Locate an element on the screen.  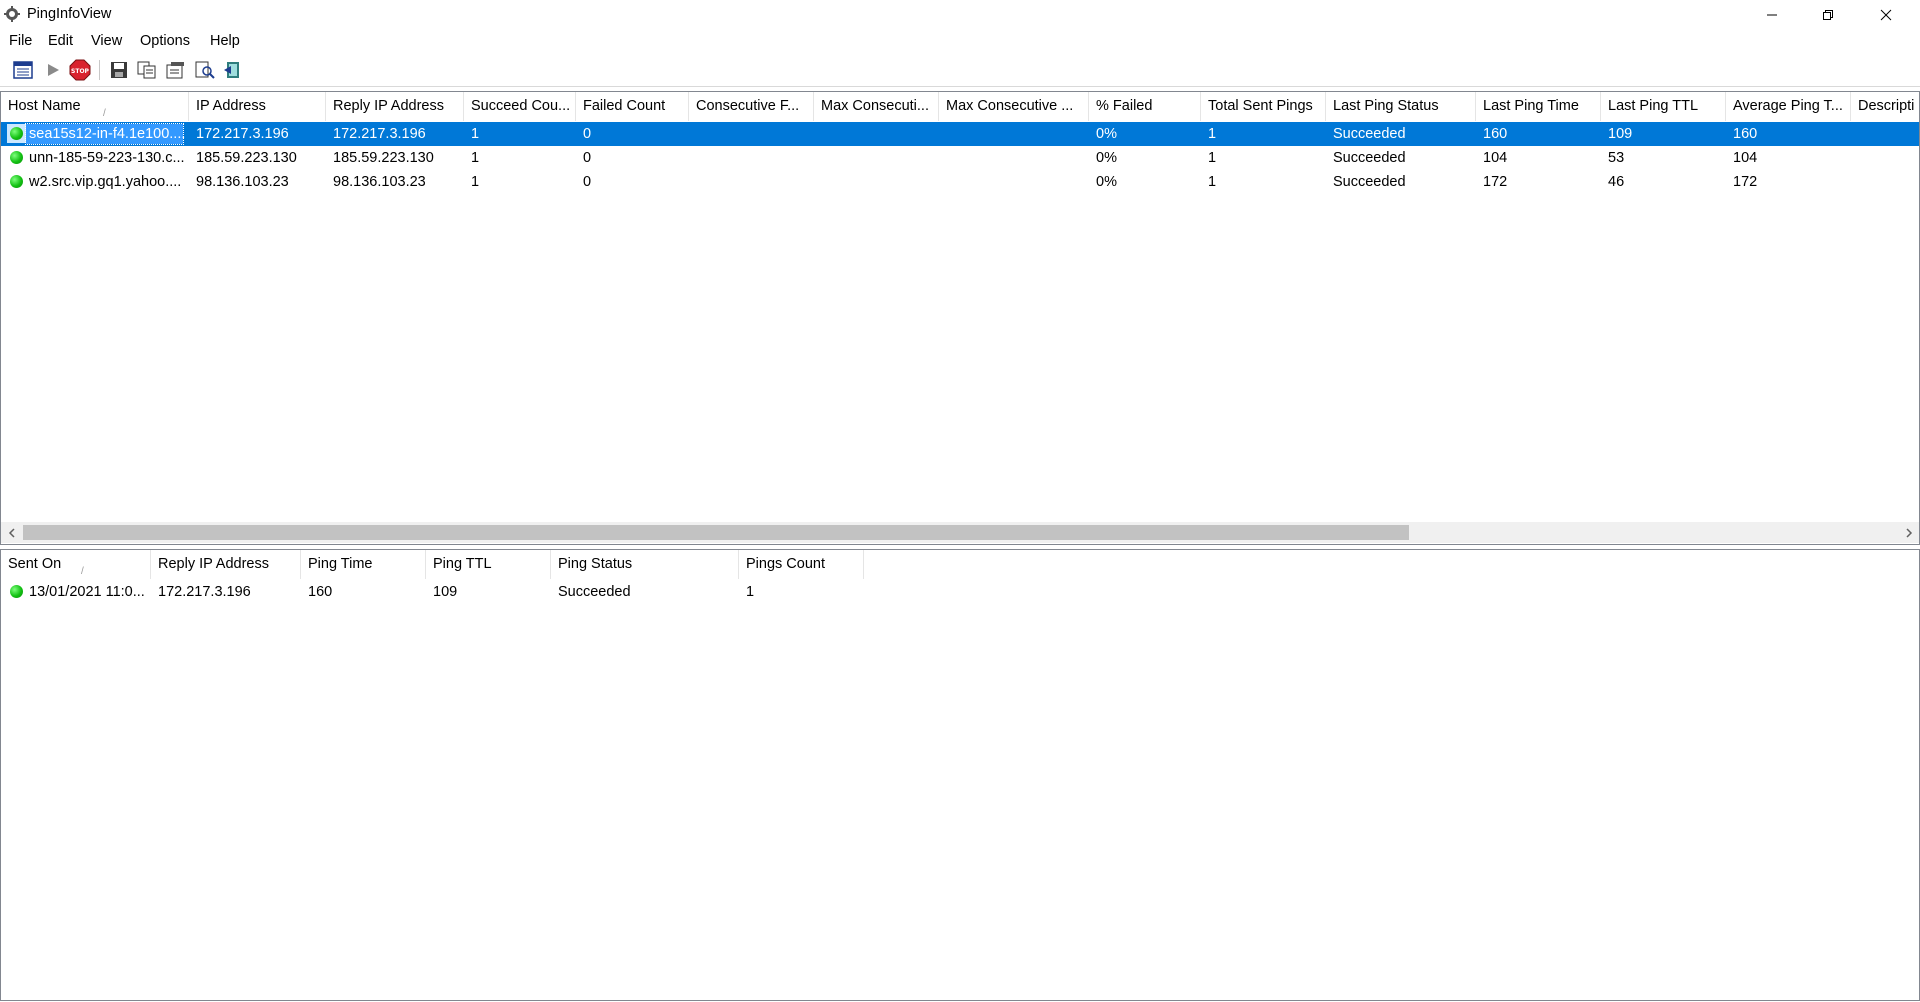
menu-options: Options is located at coordinates (165, 41).